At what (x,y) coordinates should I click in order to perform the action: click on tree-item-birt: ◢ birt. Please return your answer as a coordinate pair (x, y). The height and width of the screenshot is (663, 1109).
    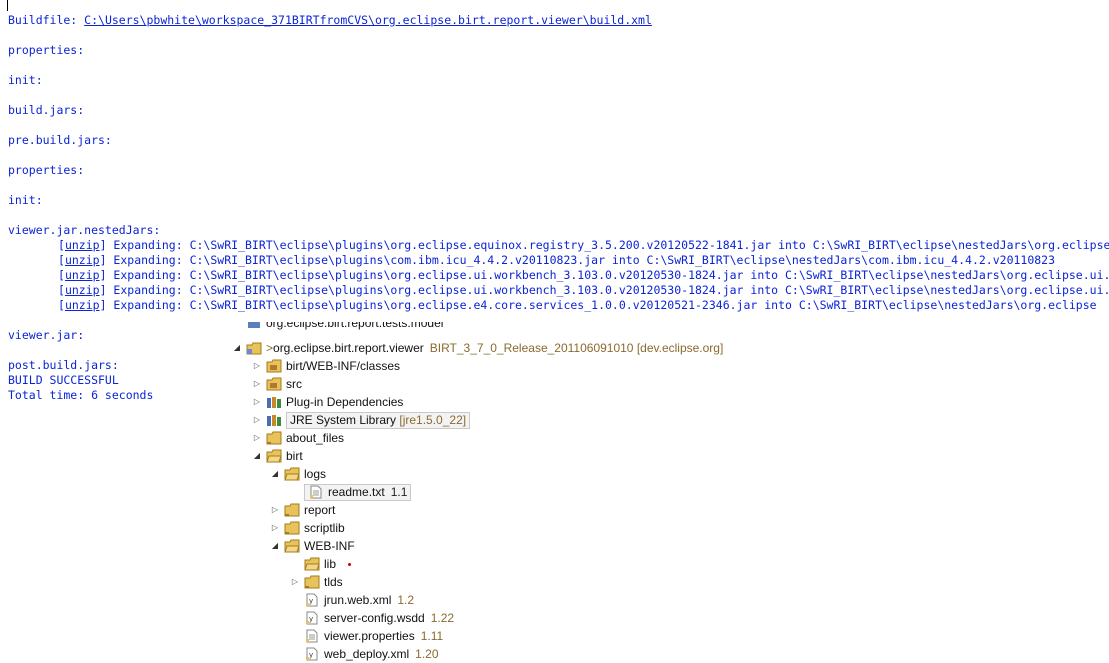
    Looking at the image, I should click on (277, 456).